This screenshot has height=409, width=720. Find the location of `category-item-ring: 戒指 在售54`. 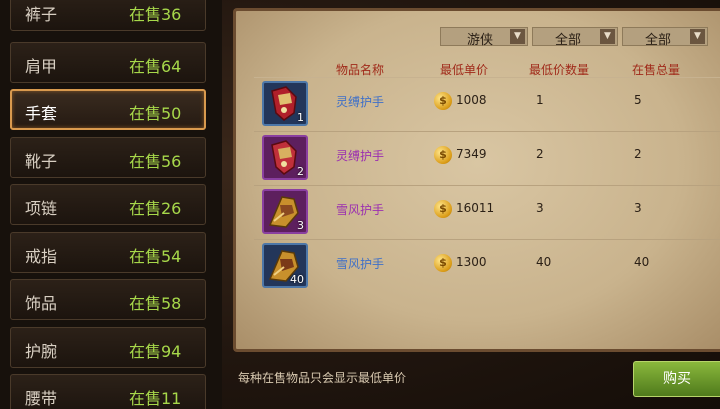

category-item-ring: 戒指 在售54 is located at coordinates (108, 252).